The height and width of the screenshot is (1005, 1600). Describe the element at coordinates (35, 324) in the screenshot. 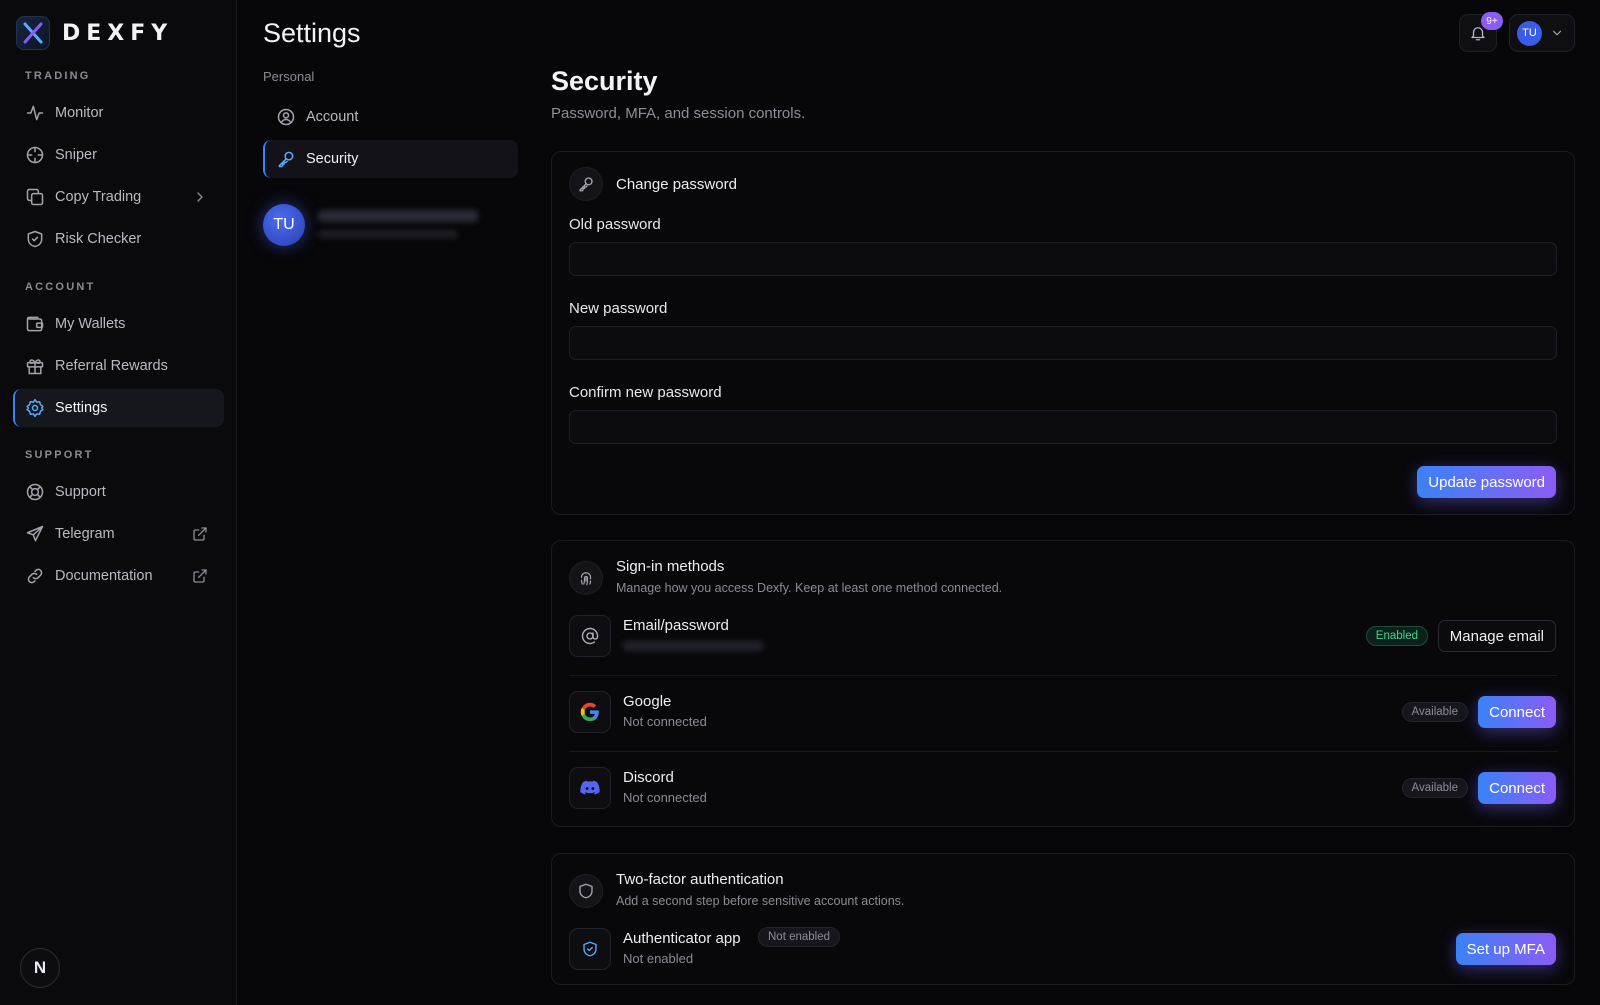

I see `wallet-icon` at that location.